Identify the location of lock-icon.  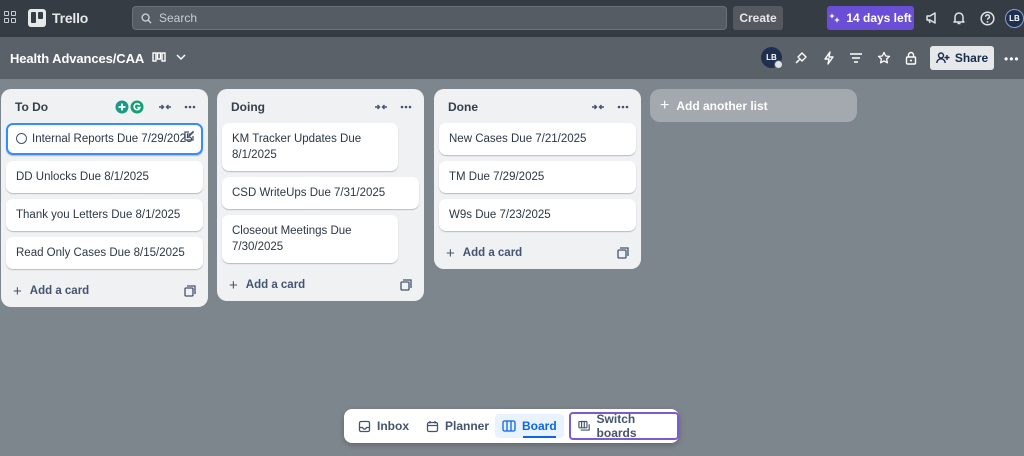
(911, 58).